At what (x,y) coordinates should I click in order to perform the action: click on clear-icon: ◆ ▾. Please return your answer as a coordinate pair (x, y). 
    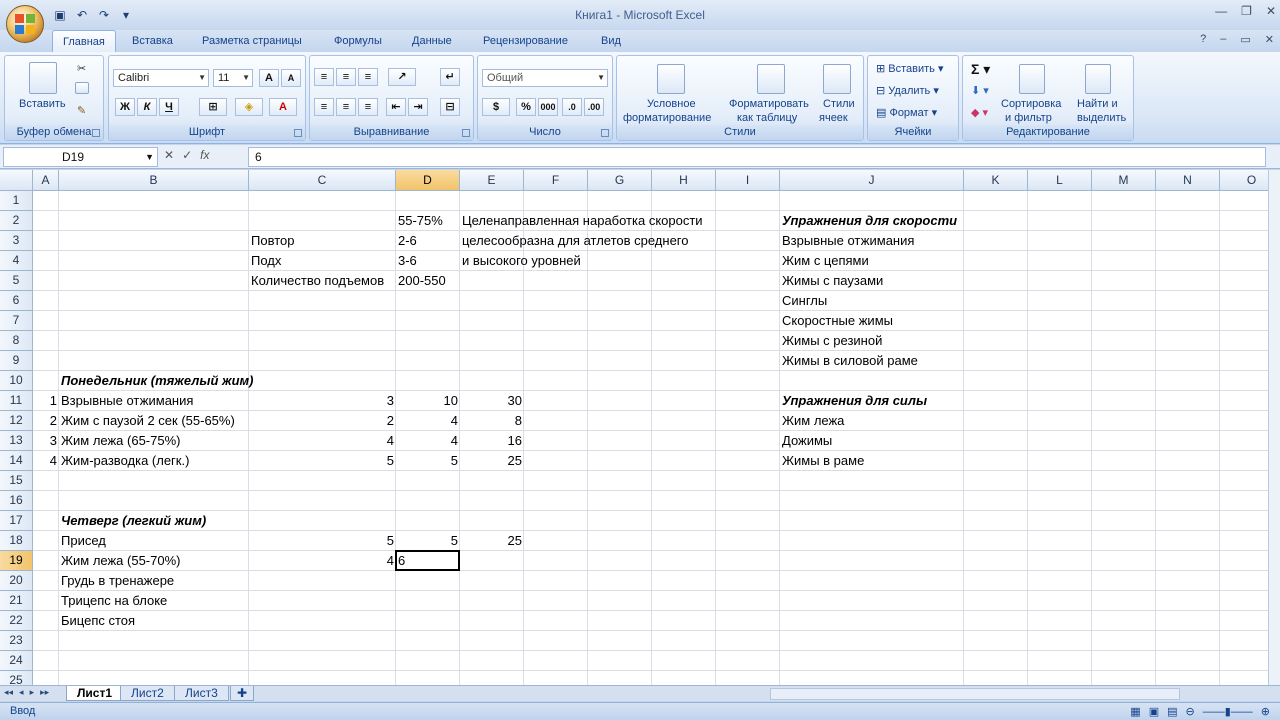
    Looking at the image, I should click on (979, 112).